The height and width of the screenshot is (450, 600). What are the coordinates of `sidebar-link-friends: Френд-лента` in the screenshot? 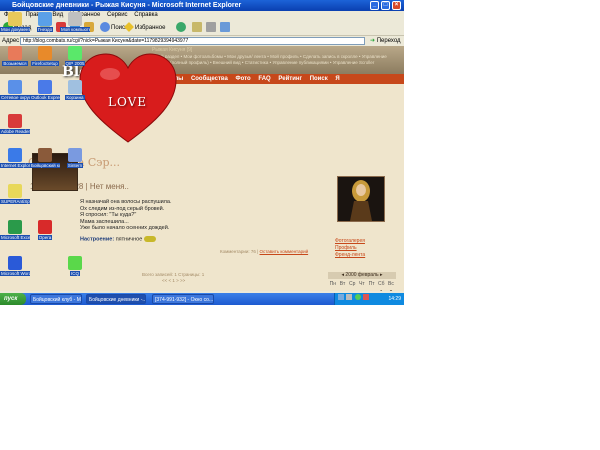 It's located at (350, 255).